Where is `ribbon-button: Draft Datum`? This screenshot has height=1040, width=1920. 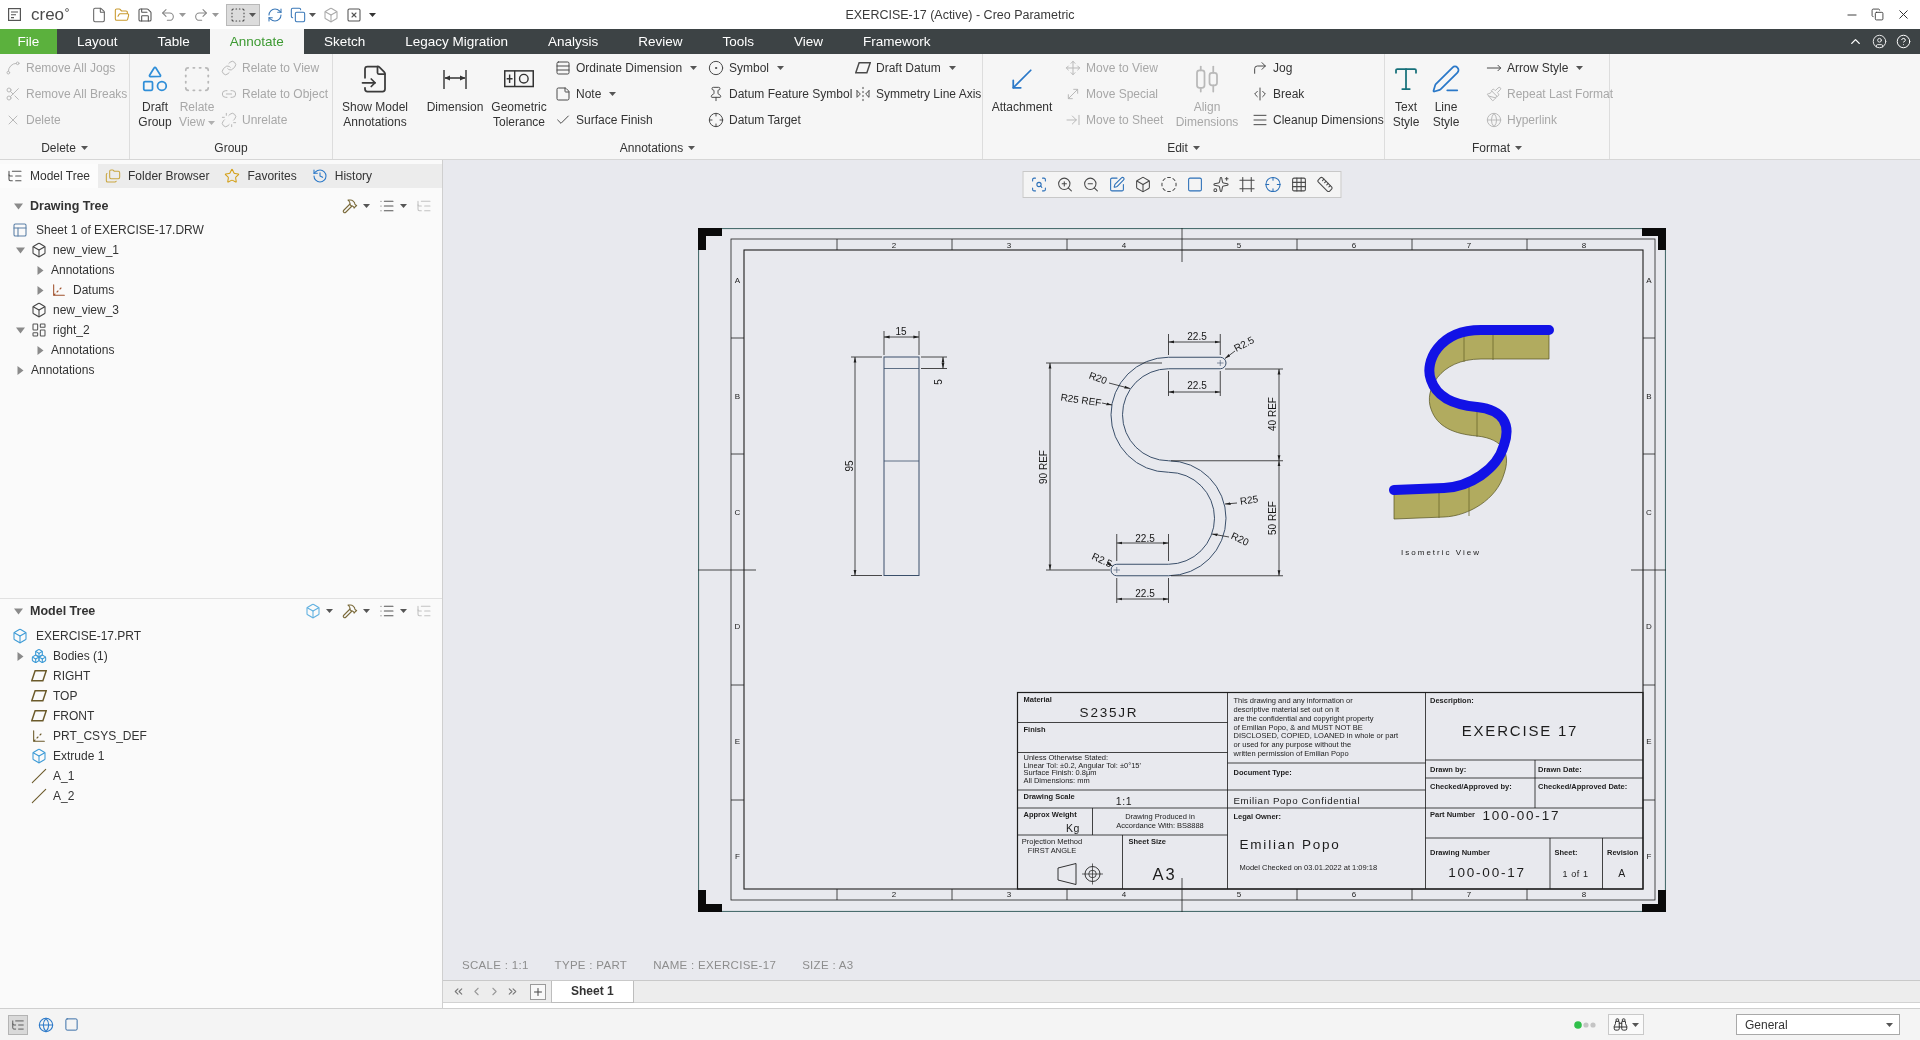 ribbon-button: Draft Datum is located at coordinates (905, 68).